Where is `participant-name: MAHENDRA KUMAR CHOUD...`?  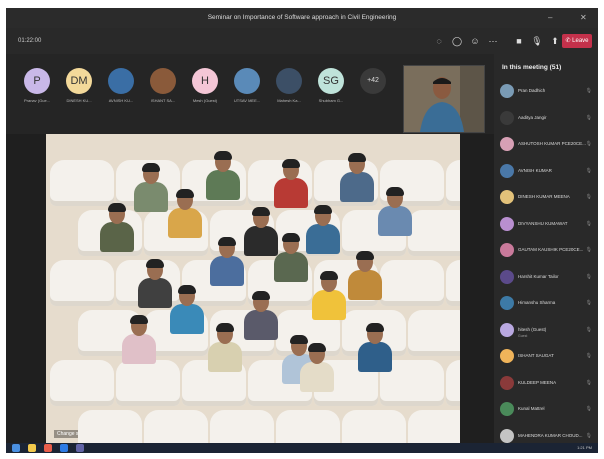 participant-name: MAHENDRA KUMAR CHOUD... is located at coordinates (550, 435).